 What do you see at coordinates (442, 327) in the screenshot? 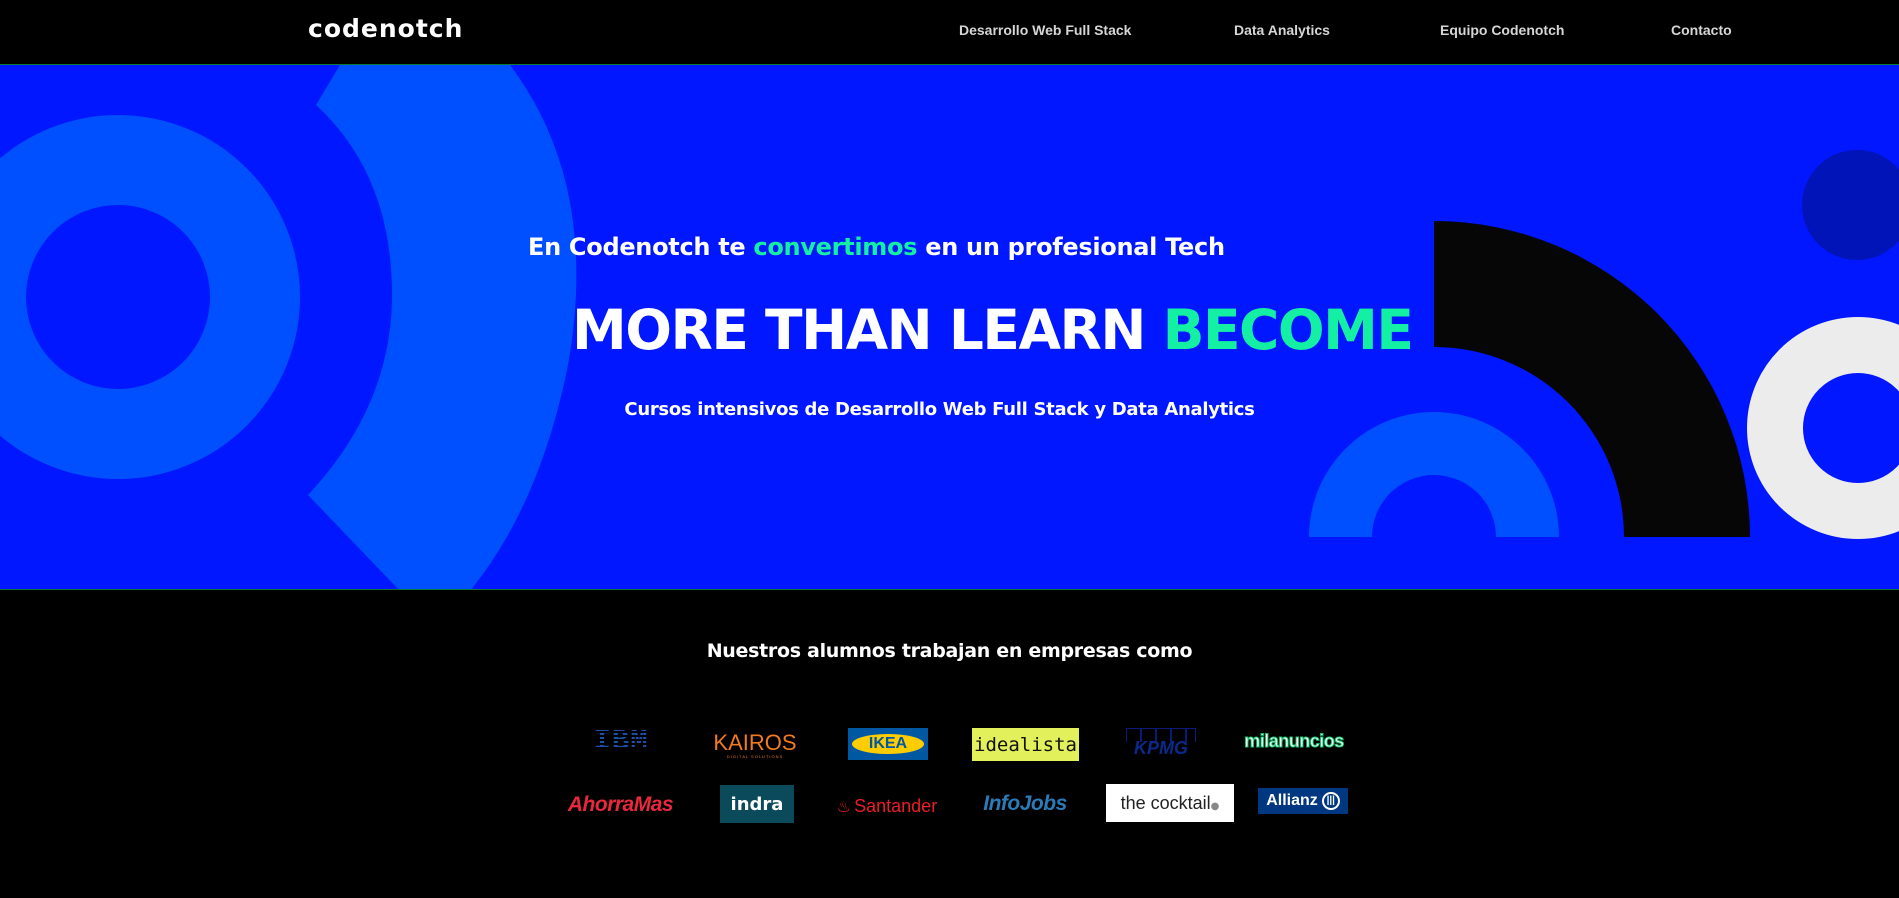
I see `deco-left-arc` at bounding box center [442, 327].